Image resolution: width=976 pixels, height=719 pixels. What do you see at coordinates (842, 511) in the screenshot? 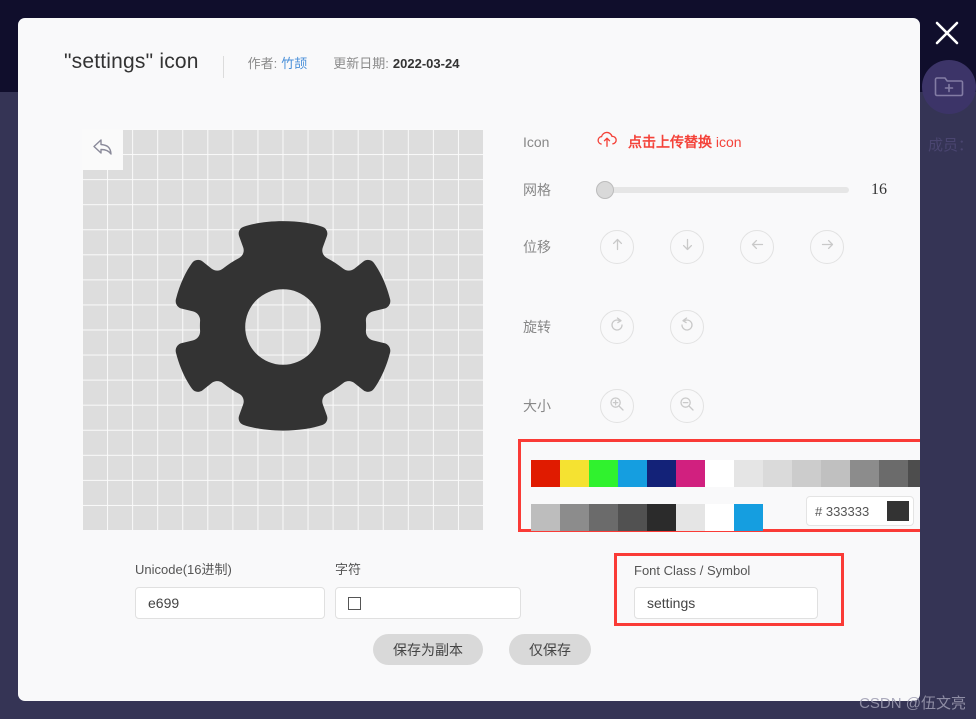
I see `hex-color-text: # 333333` at bounding box center [842, 511].